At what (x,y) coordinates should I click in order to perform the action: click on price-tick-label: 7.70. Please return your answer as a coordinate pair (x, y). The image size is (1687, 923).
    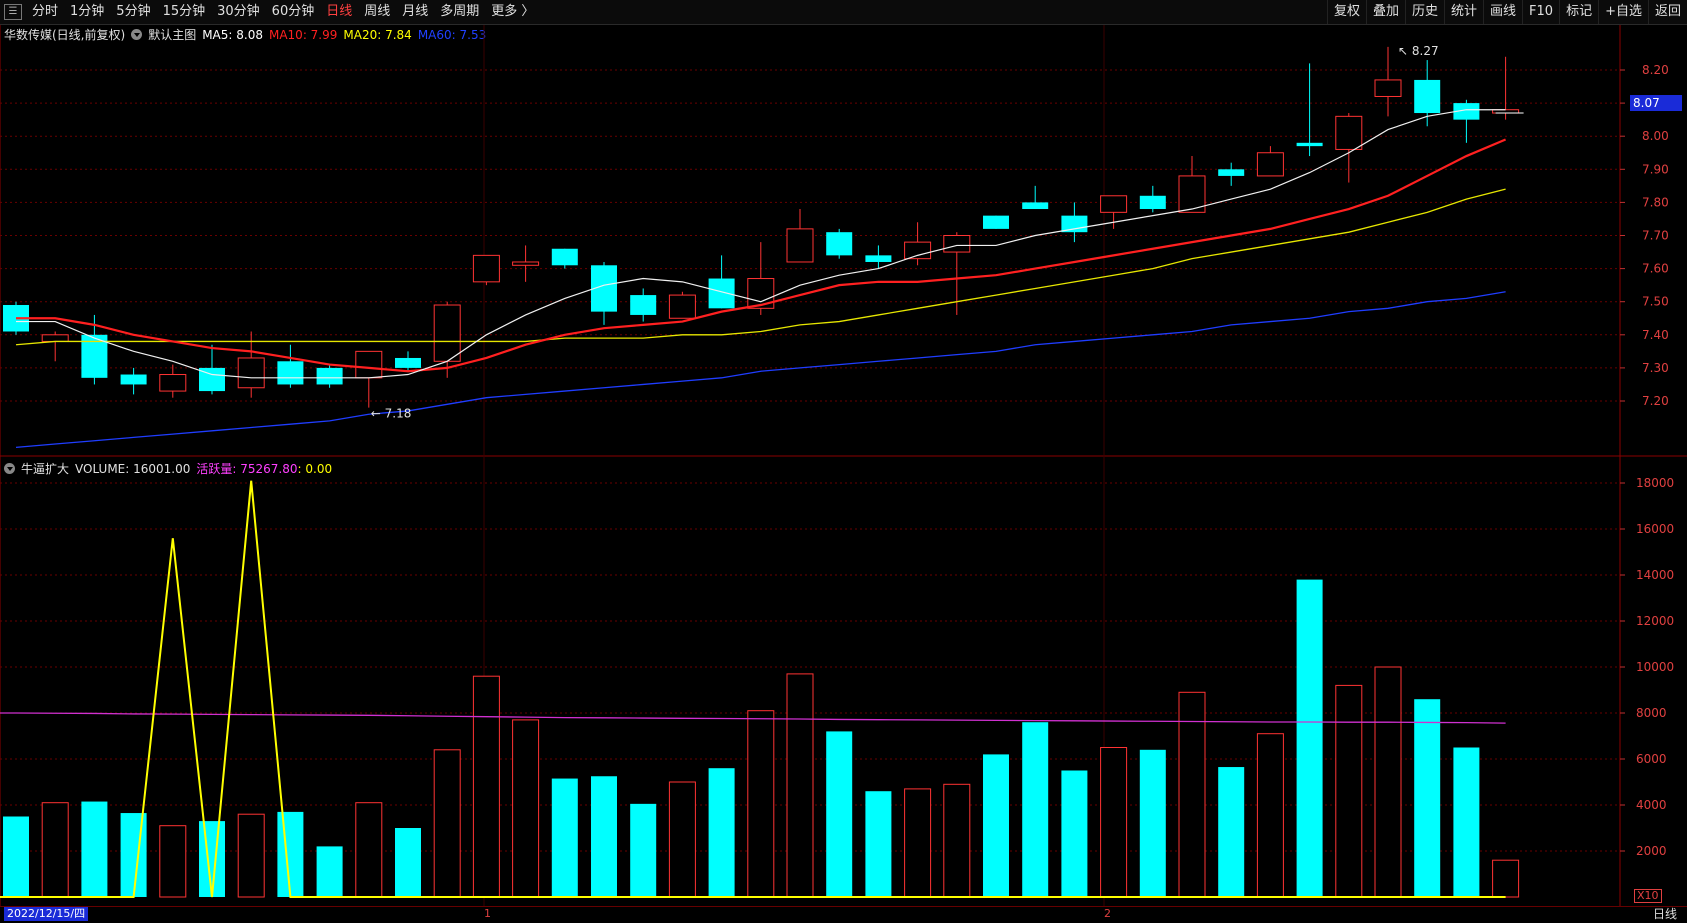
    Looking at the image, I should click on (1655, 236).